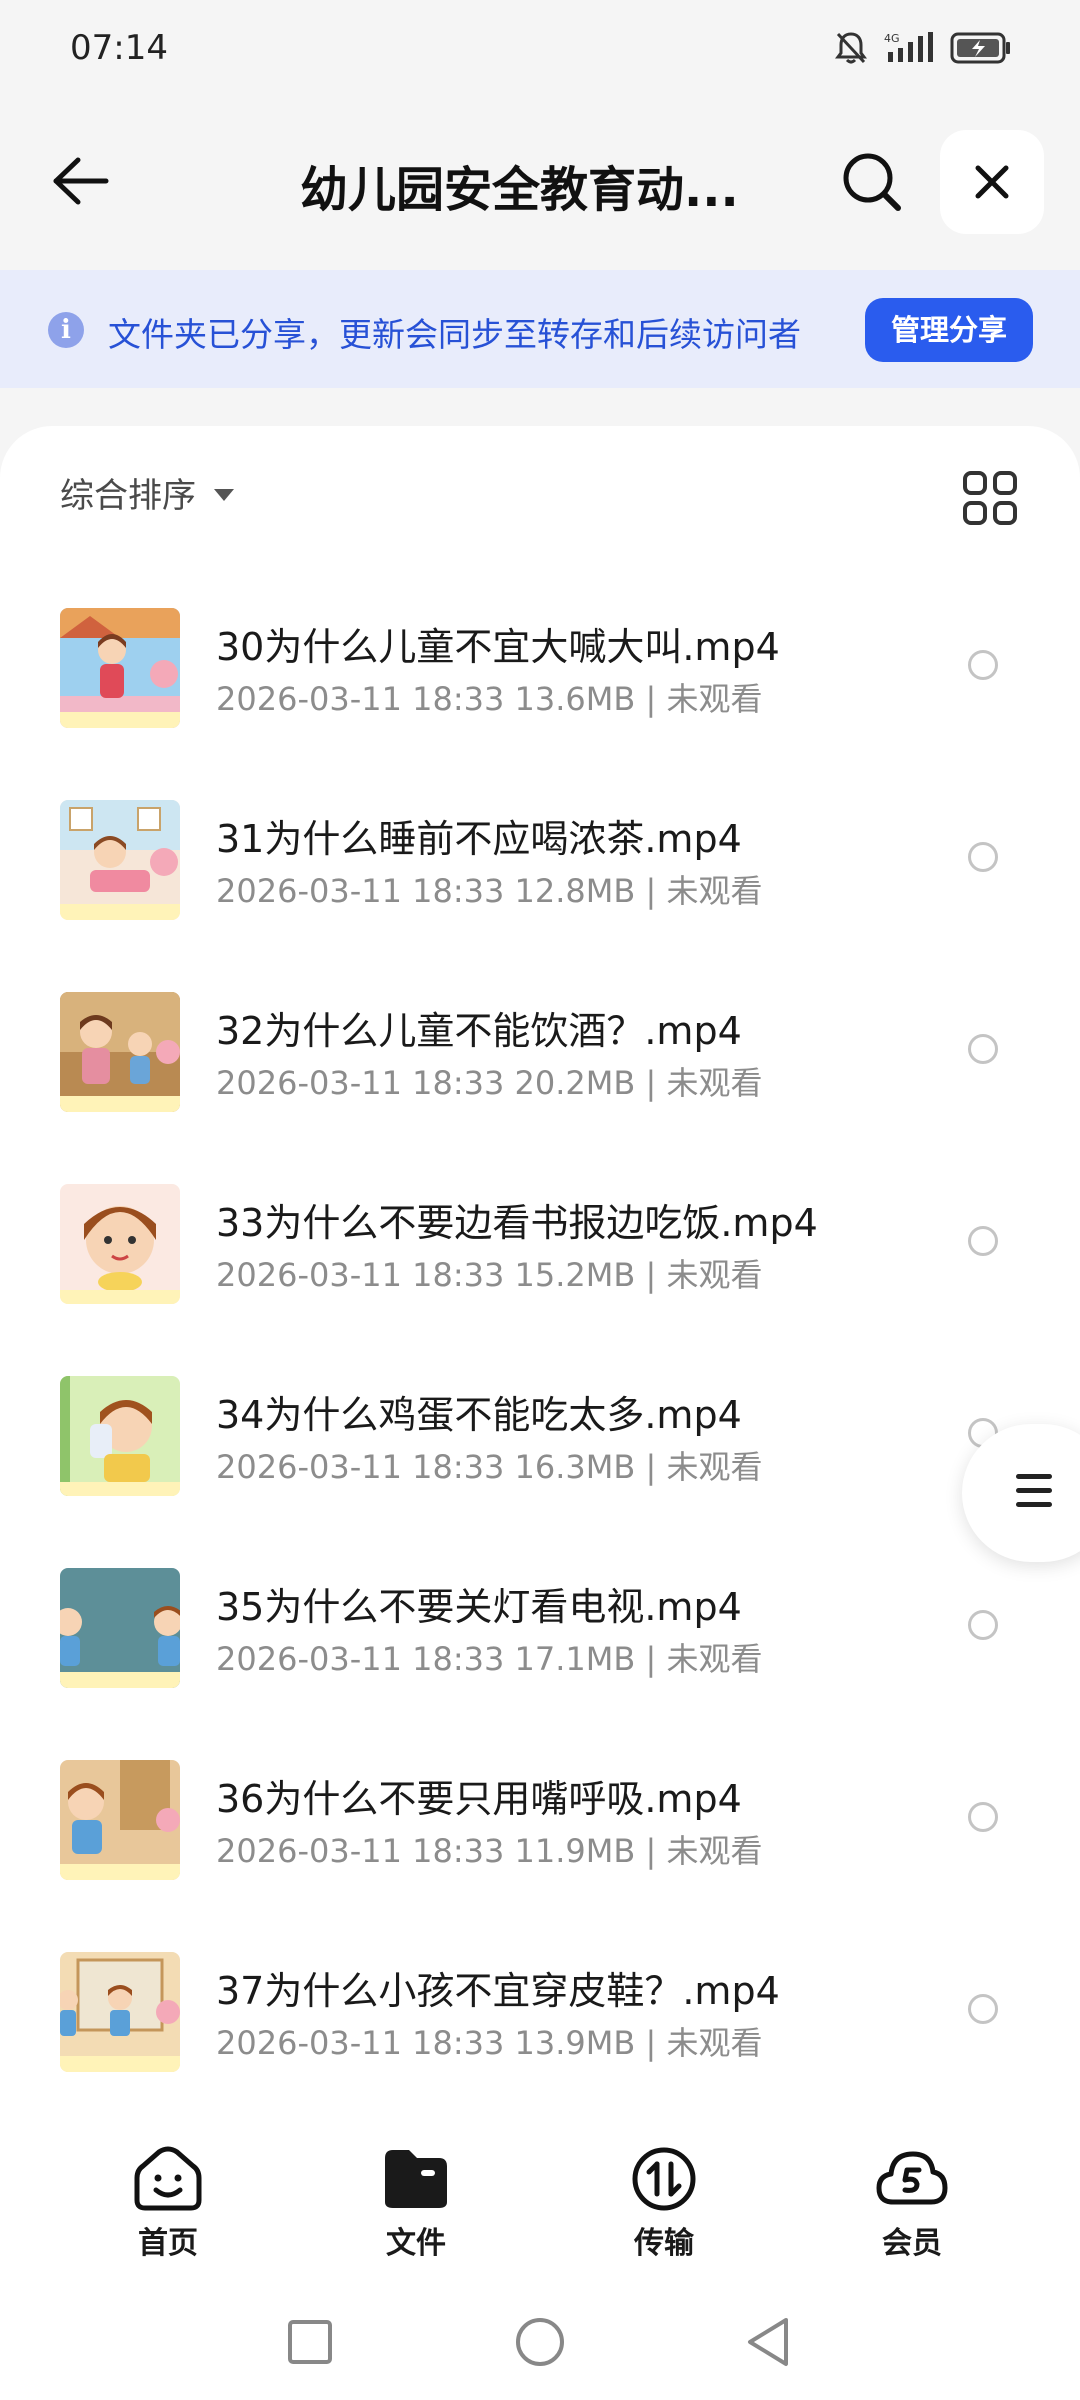  Describe the element at coordinates (498, 1991) in the screenshot. I see `file-name: 37为什么小孩不宜穿皮鞋？.mp4` at that location.